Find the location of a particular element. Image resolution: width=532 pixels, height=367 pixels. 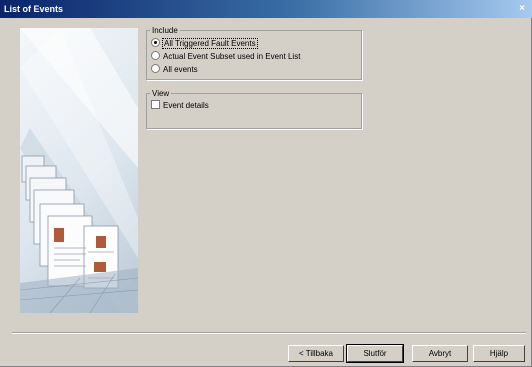

event-details-checkbox: Event details is located at coordinates (180, 105).